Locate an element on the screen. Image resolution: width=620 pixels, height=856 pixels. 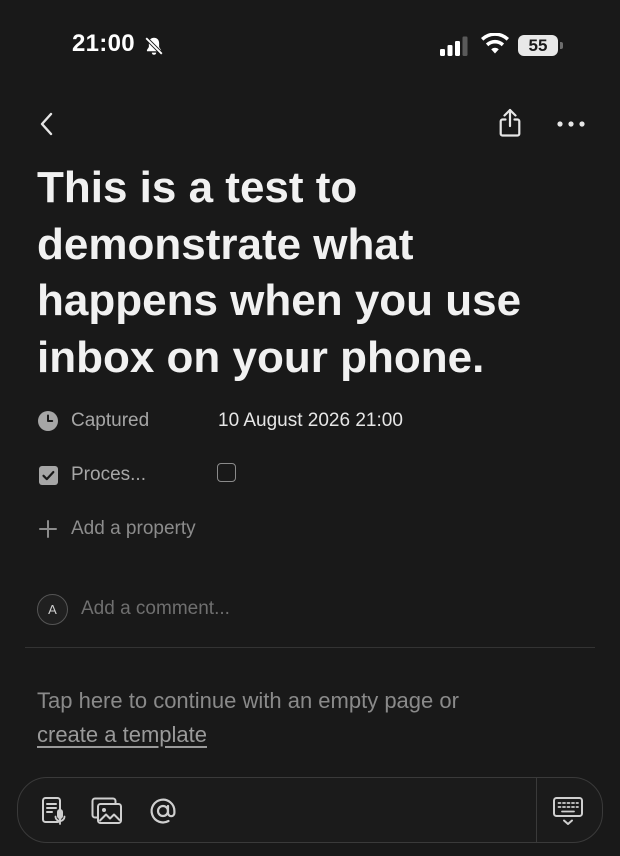
dictation-button is located at coordinates (54, 811).